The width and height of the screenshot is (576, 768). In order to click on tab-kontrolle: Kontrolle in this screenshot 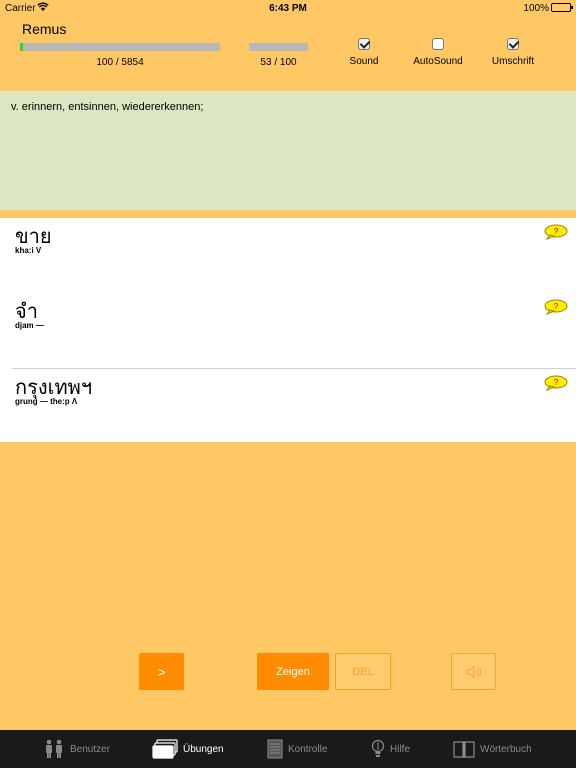, I will do `click(297, 749)`.